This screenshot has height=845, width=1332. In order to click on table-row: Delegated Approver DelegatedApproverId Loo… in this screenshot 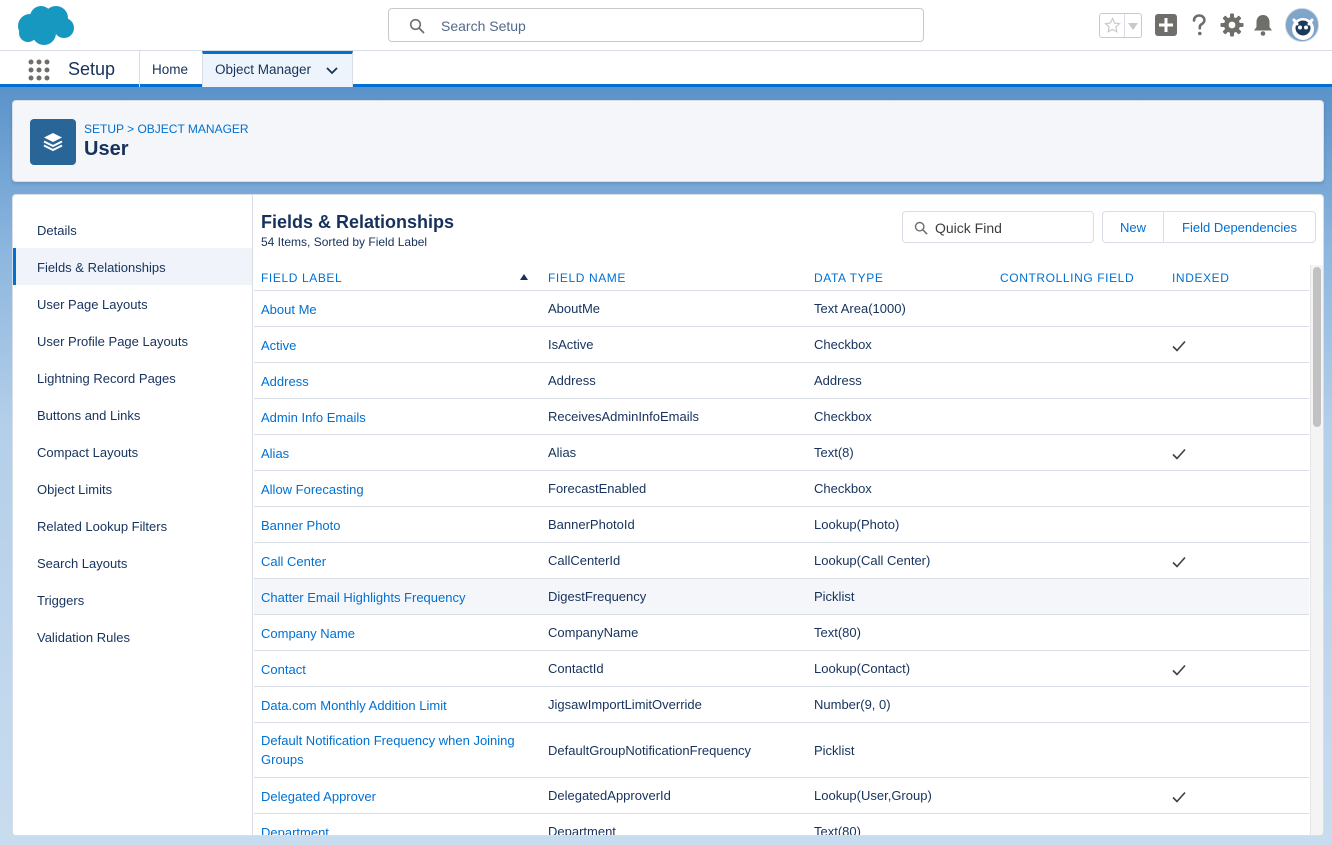, I will do `click(781, 796)`.